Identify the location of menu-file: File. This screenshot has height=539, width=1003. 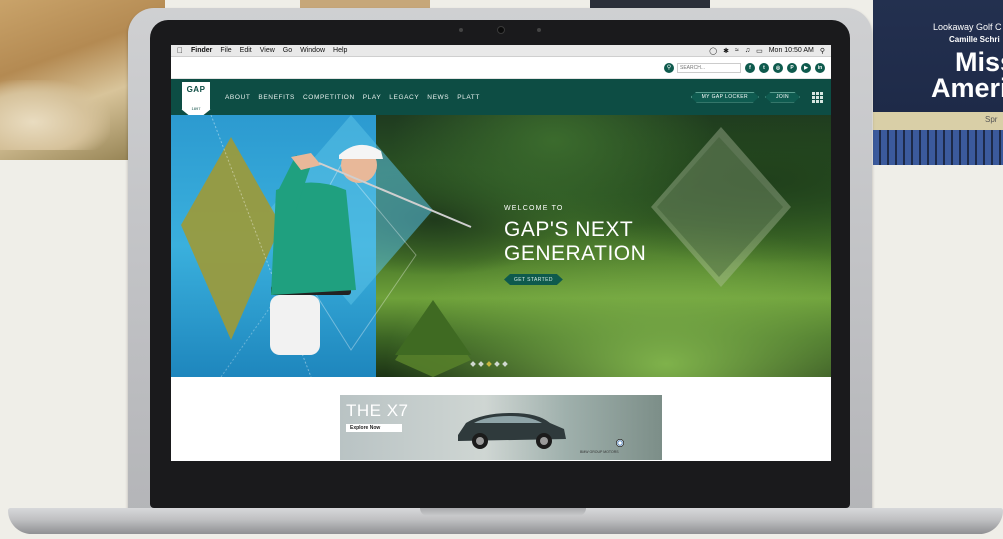
(225, 50).